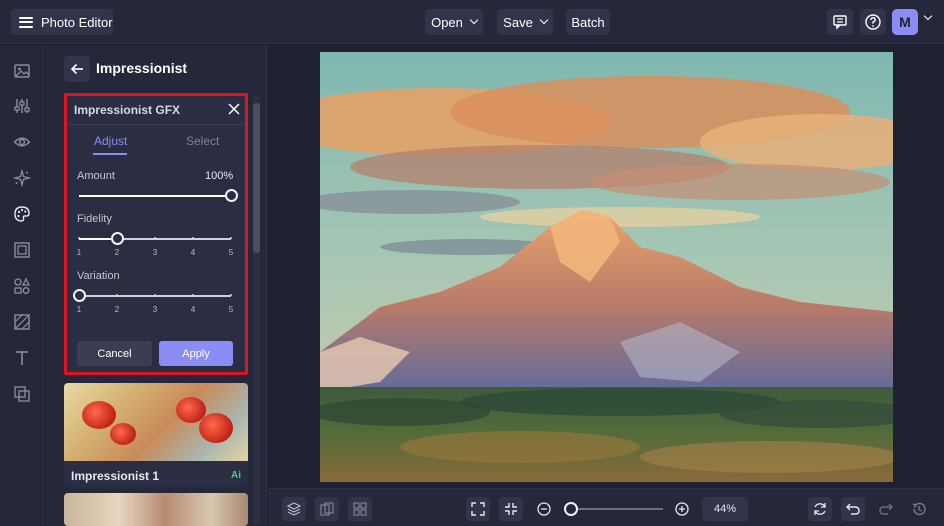  Describe the element at coordinates (22, 106) in the screenshot. I see `sliders-icon` at that location.